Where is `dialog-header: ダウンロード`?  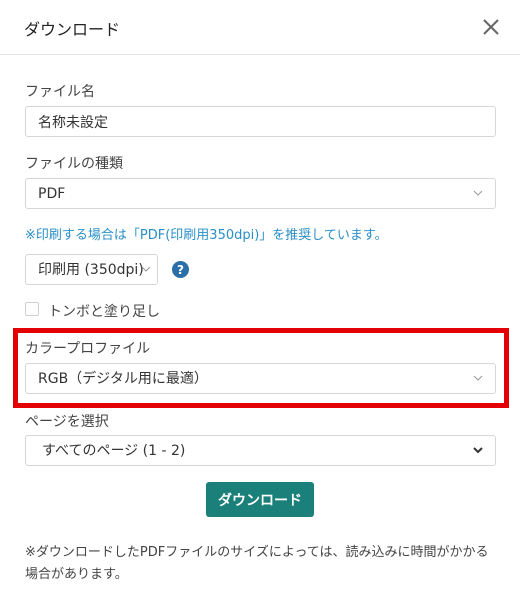
dialog-header: ダウンロード is located at coordinates (260, 27).